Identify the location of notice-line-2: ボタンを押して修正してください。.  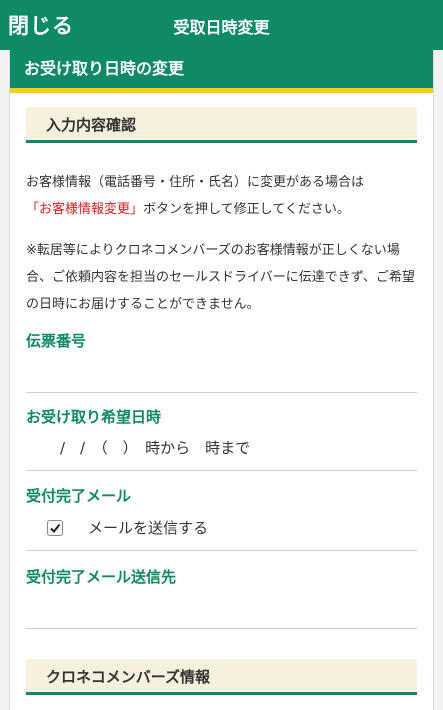
(246, 209).